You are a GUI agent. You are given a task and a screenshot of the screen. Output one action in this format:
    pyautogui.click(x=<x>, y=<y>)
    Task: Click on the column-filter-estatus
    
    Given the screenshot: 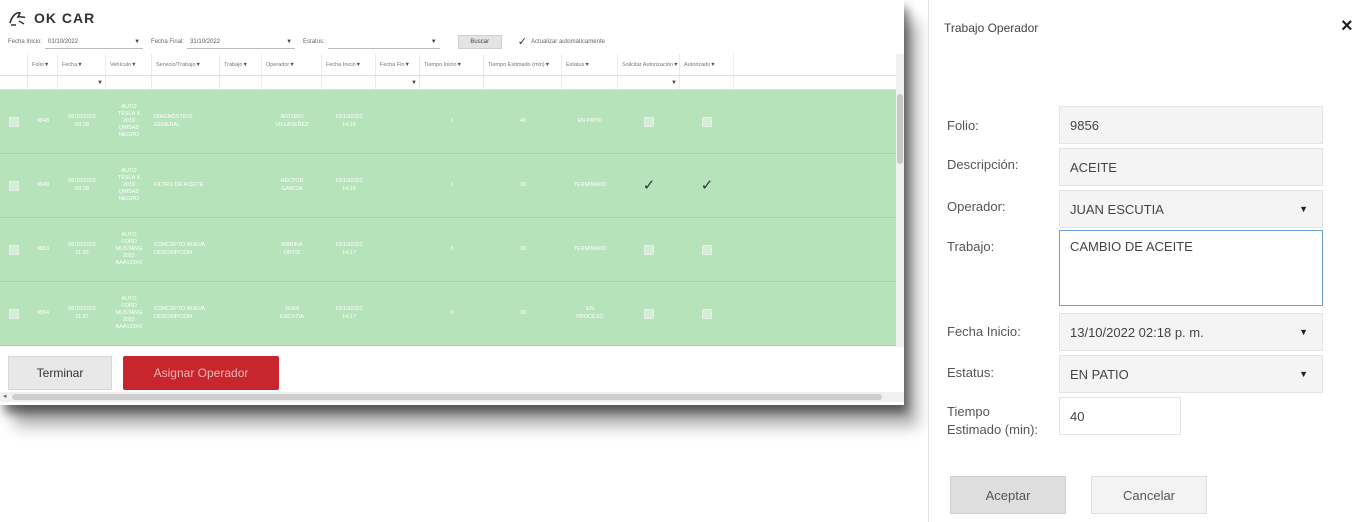 What is the action you would take?
    pyautogui.click(x=590, y=82)
    